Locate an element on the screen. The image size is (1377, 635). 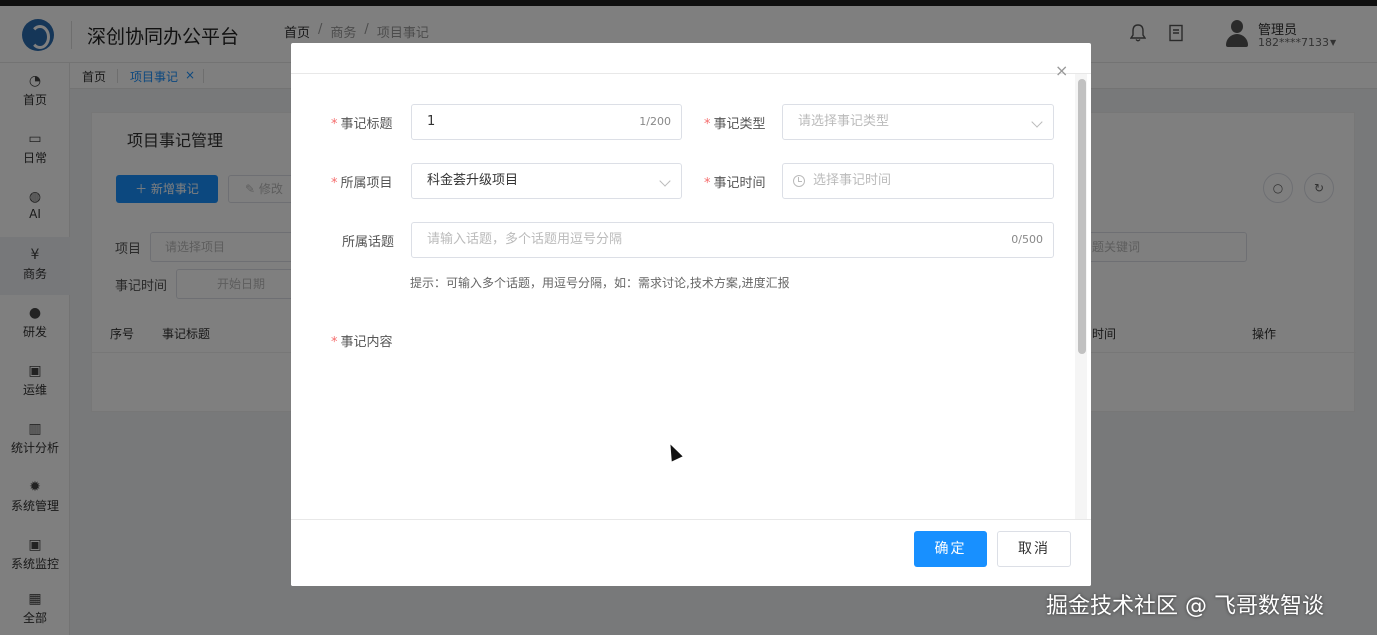
title-char-count: 1/200 is located at coordinates (655, 121).